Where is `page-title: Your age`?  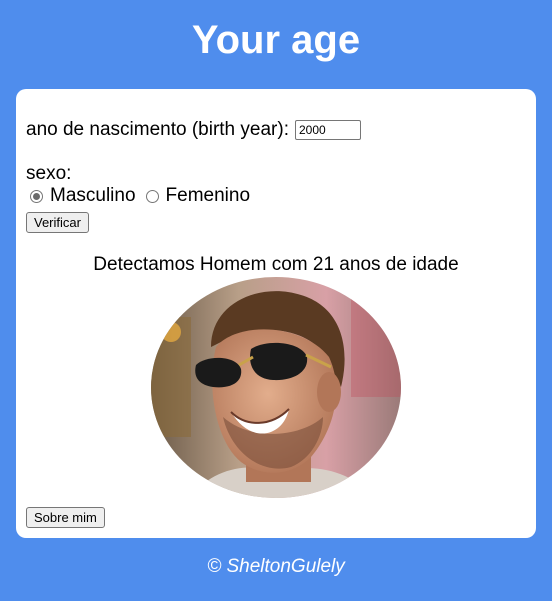 page-title: Your age is located at coordinates (276, 39).